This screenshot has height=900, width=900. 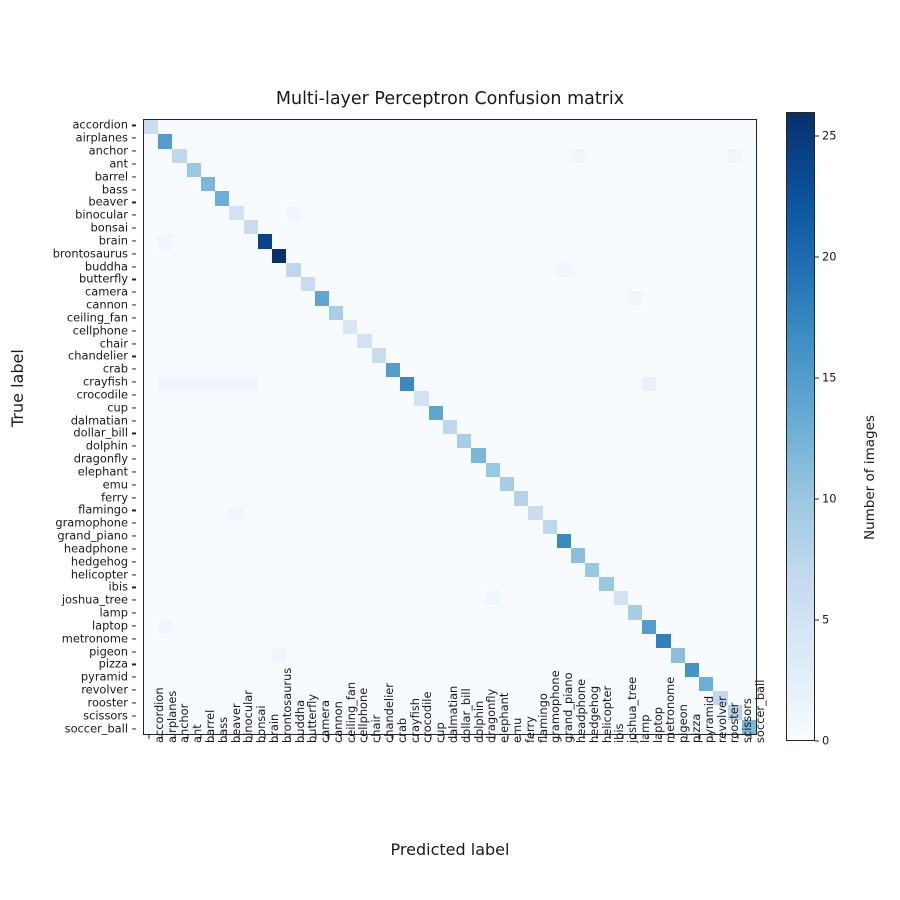 What do you see at coordinates (826, 740) in the screenshot?
I see `colorbar-tick-0: 0` at bounding box center [826, 740].